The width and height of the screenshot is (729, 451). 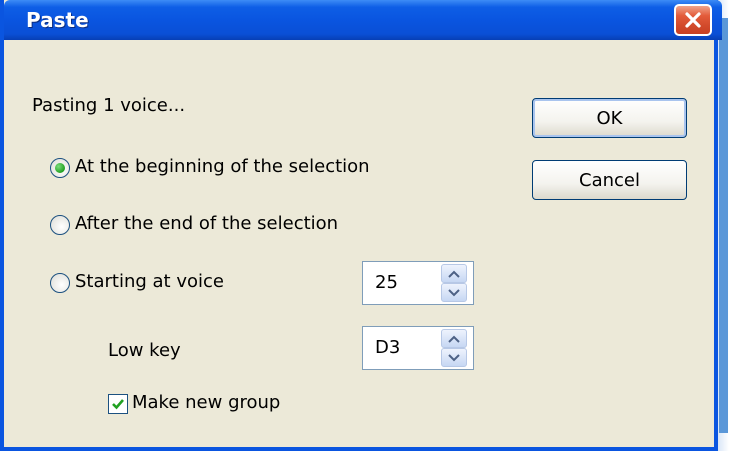 I want to click on low-key-down-button, so click(x=454, y=357).